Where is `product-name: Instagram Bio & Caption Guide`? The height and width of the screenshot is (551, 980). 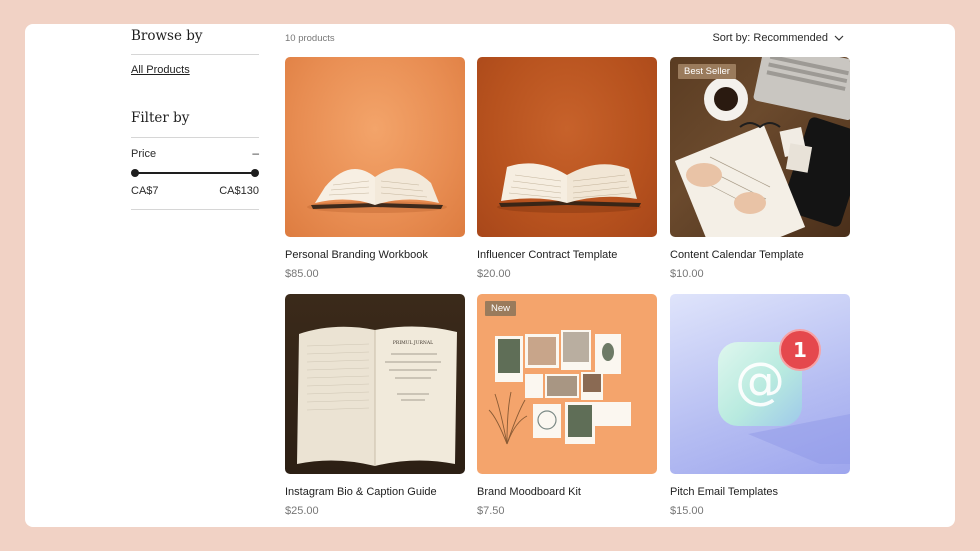 product-name: Instagram Bio & Caption Guide is located at coordinates (361, 492).